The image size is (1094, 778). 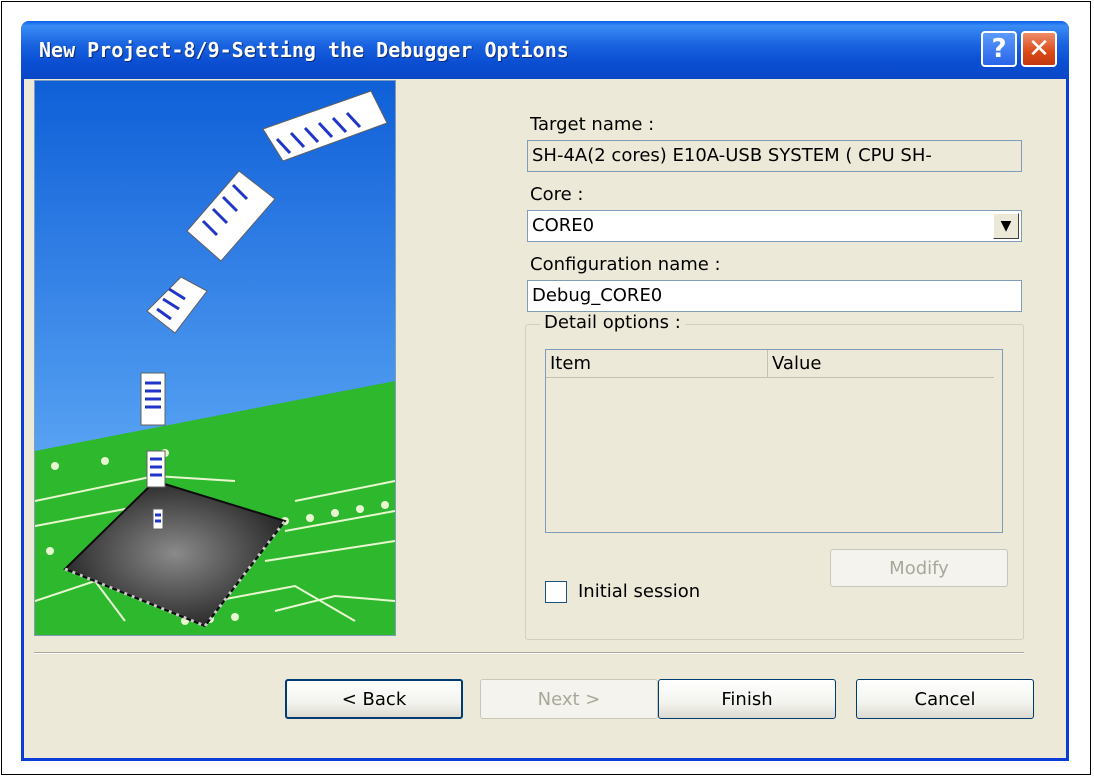 What do you see at coordinates (557, 194) in the screenshot?
I see `core-label: Core :` at bounding box center [557, 194].